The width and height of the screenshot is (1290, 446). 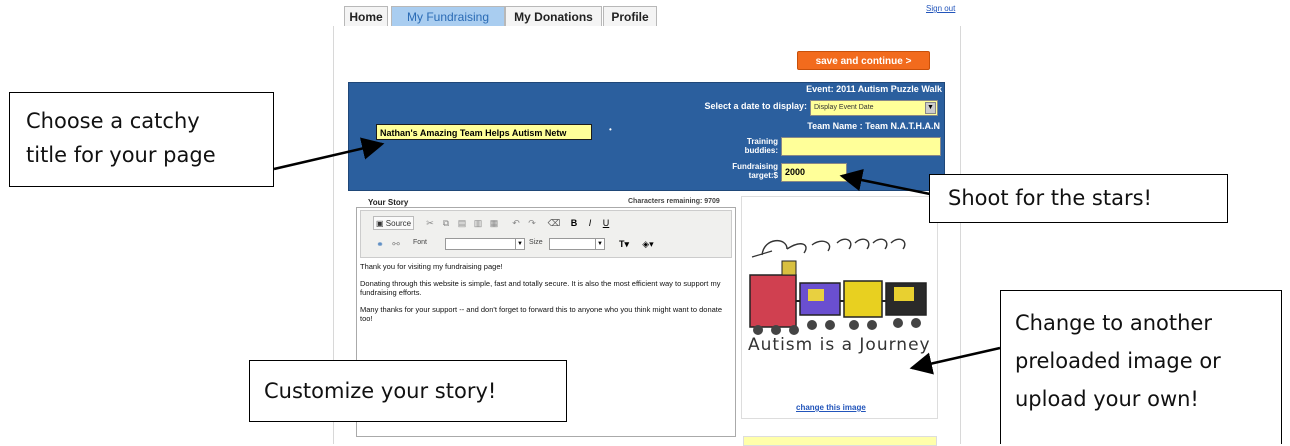 What do you see at coordinates (329, 154) in the screenshot?
I see `title-callout-arrow` at bounding box center [329, 154].